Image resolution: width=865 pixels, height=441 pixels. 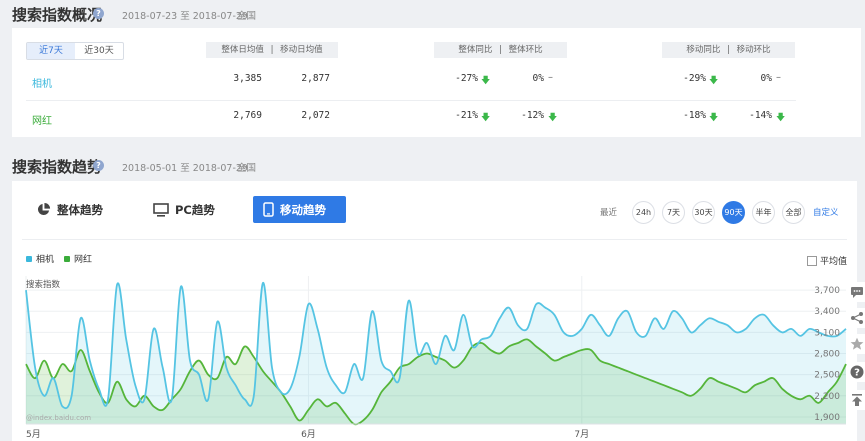 I want to click on watermark: @index.baidu.com, so click(x=59, y=418).